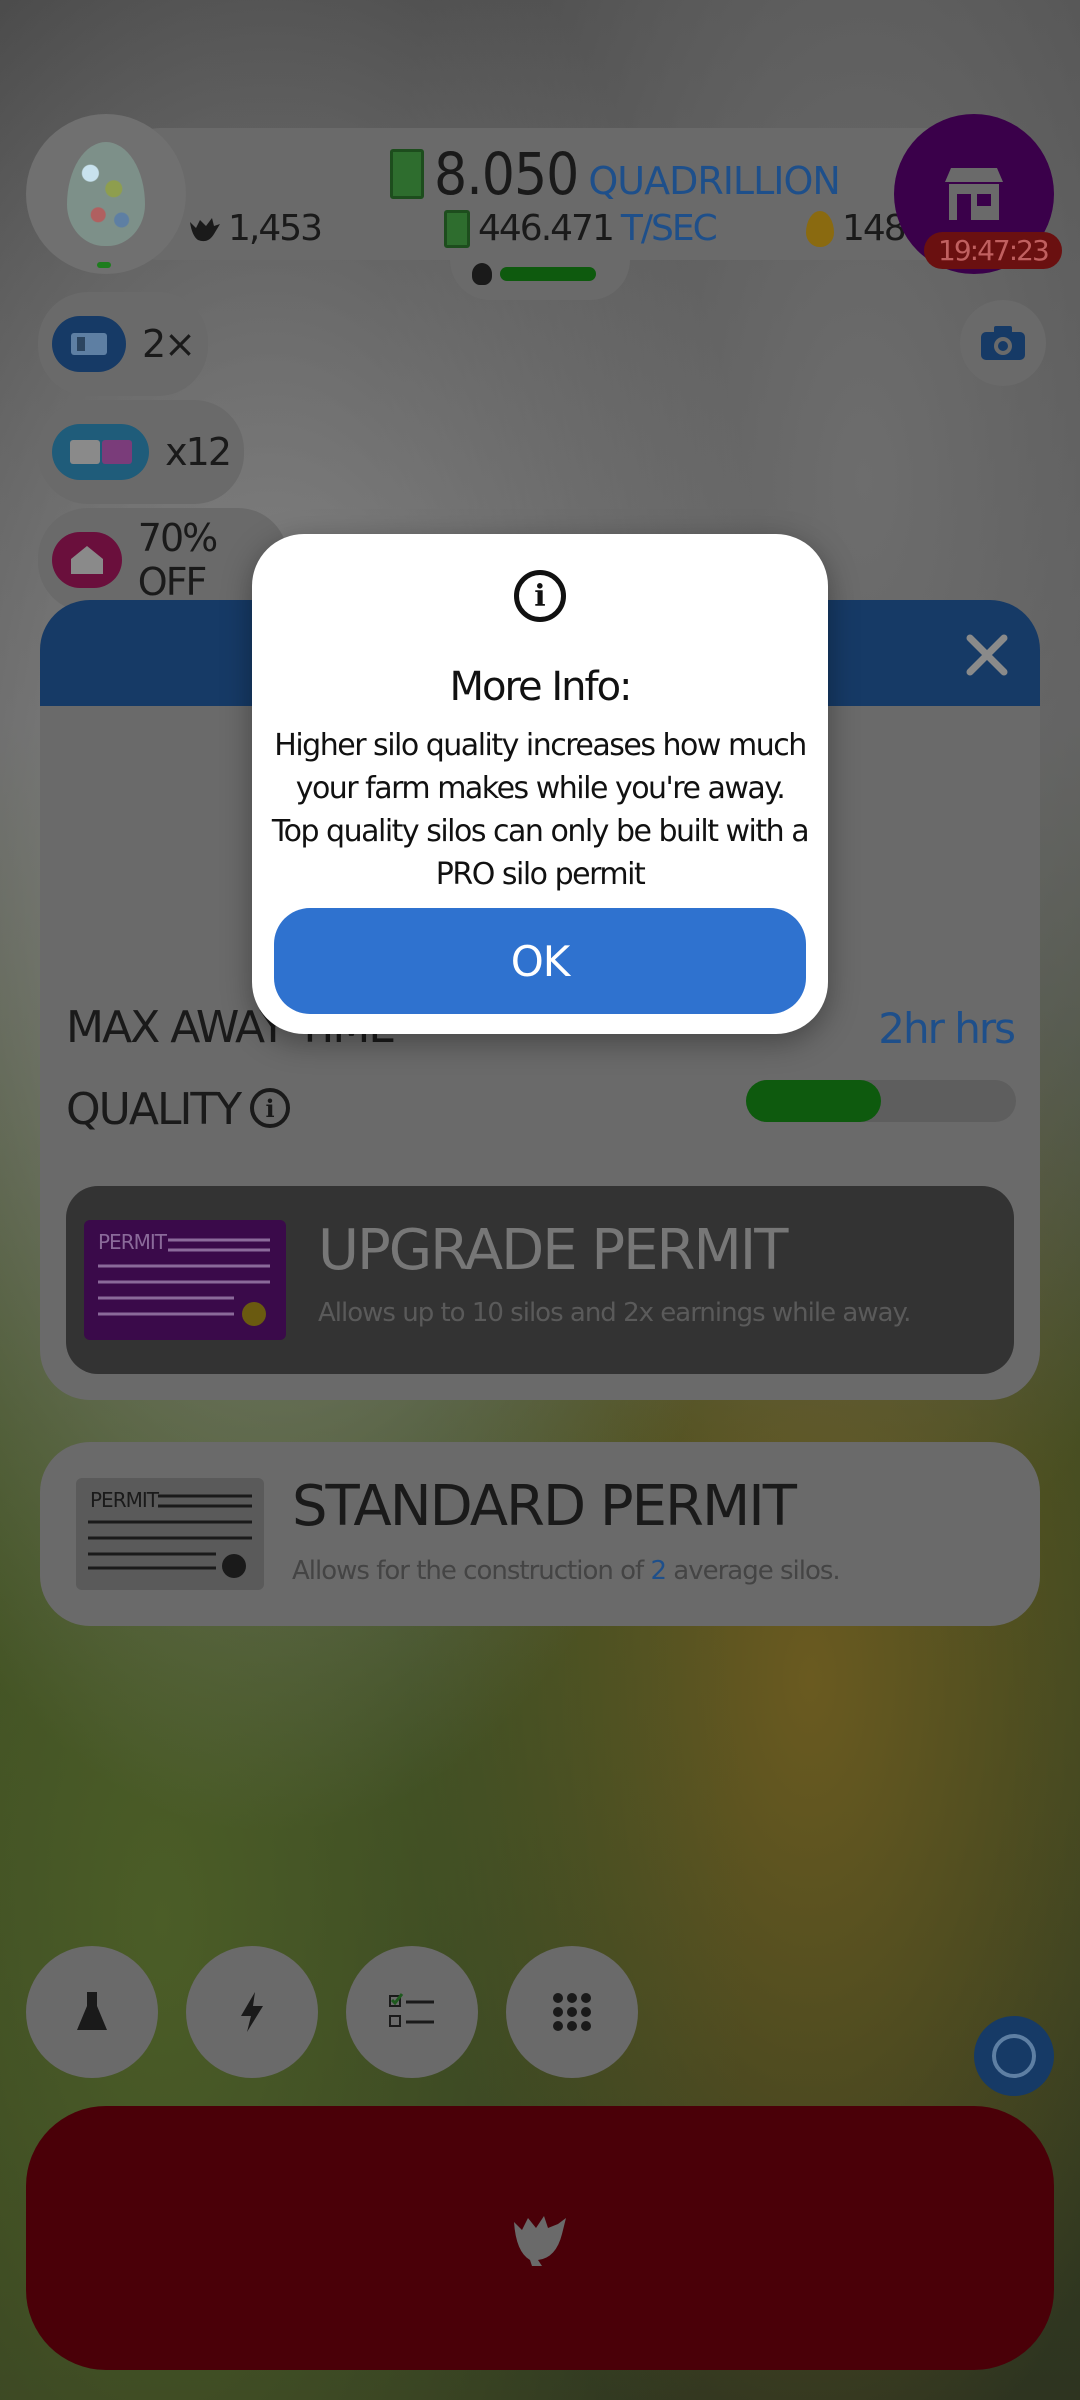 The width and height of the screenshot is (1080, 2400). I want to click on double-earnings-label: 2×, so click(168, 344).